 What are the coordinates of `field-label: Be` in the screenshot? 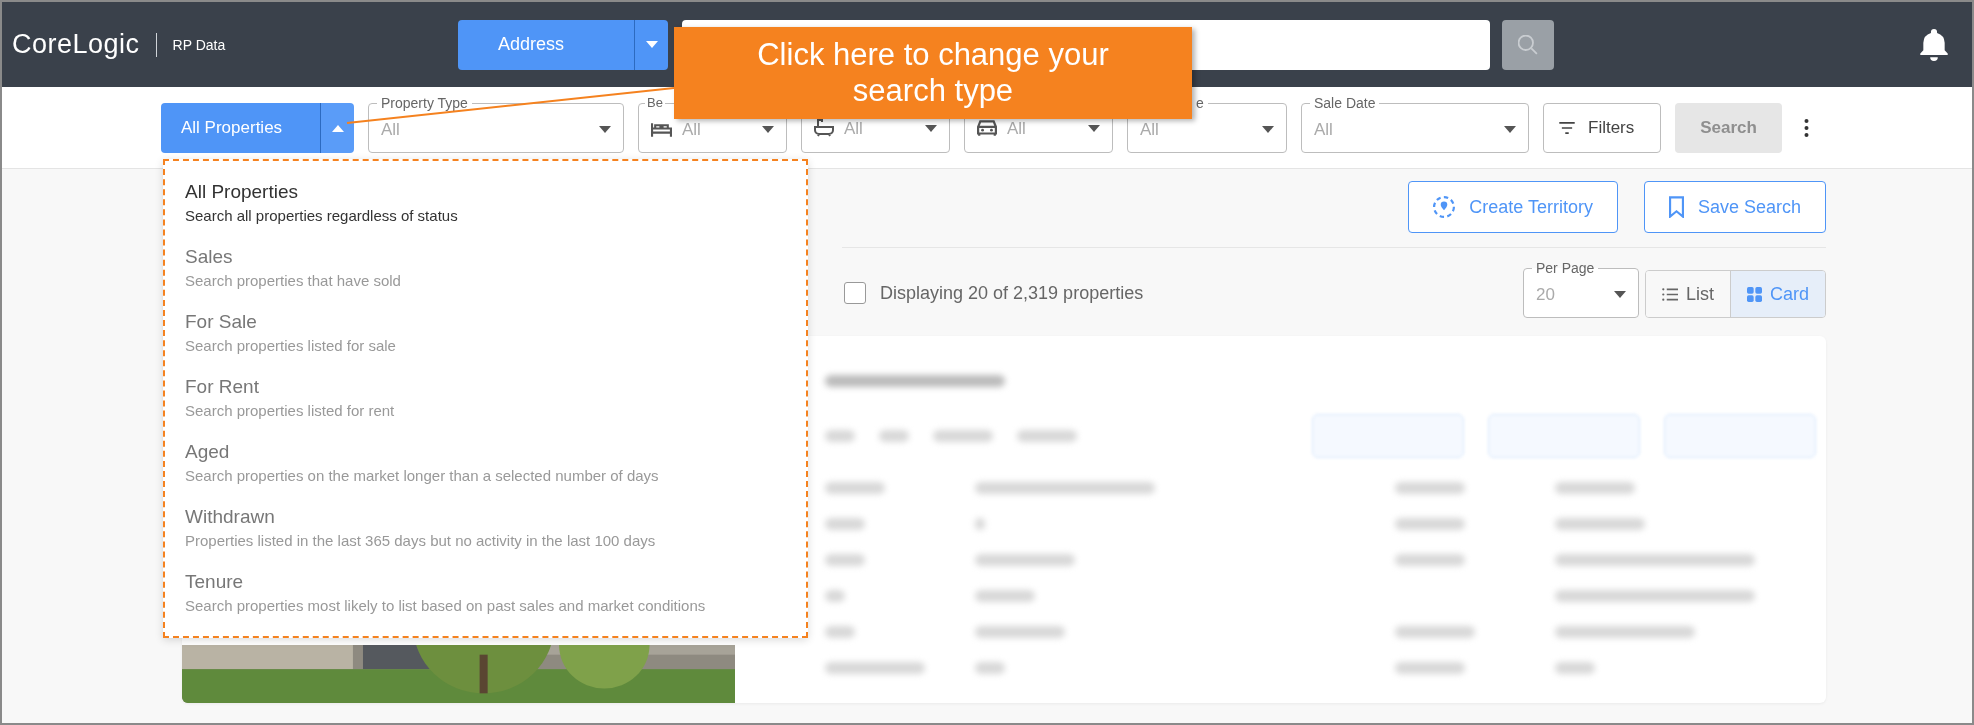 It's located at (655, 103).